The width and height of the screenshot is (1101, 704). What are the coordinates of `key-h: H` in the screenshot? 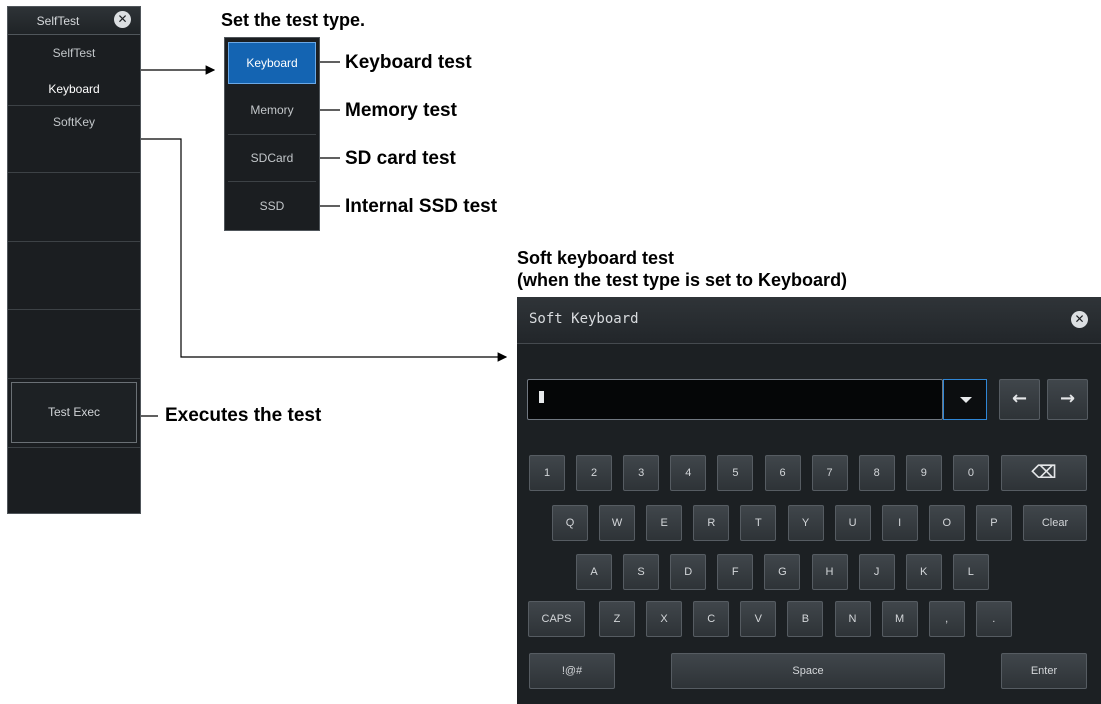 It's located at (829, 572).